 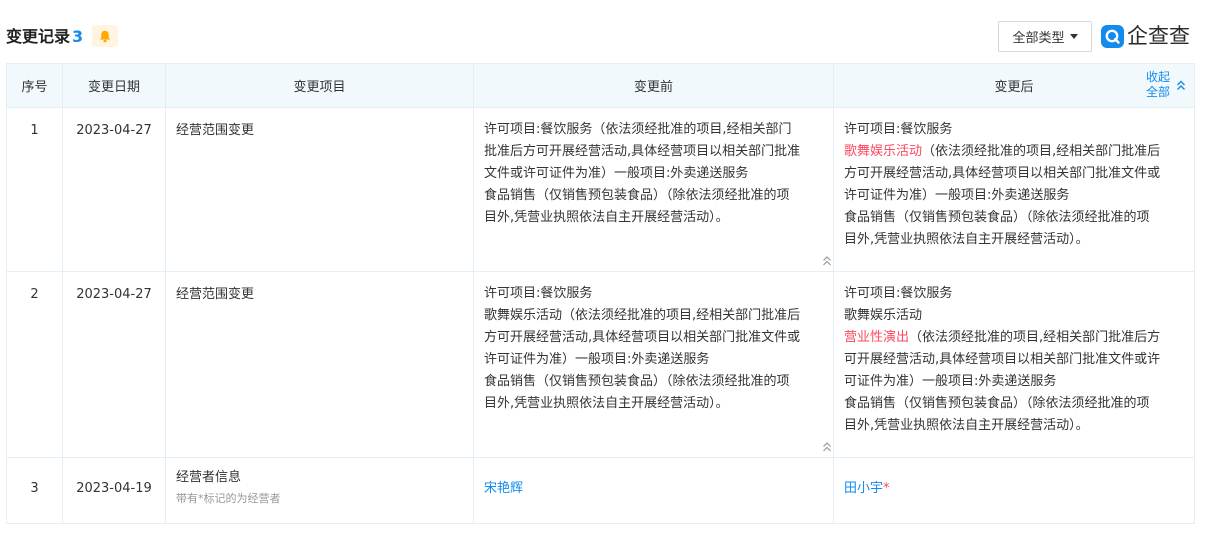 I want to click on after-line: 歌舞娱乐活动（依法须经批准的项目,经相关部门批准后, so click(x=1014, y=152).